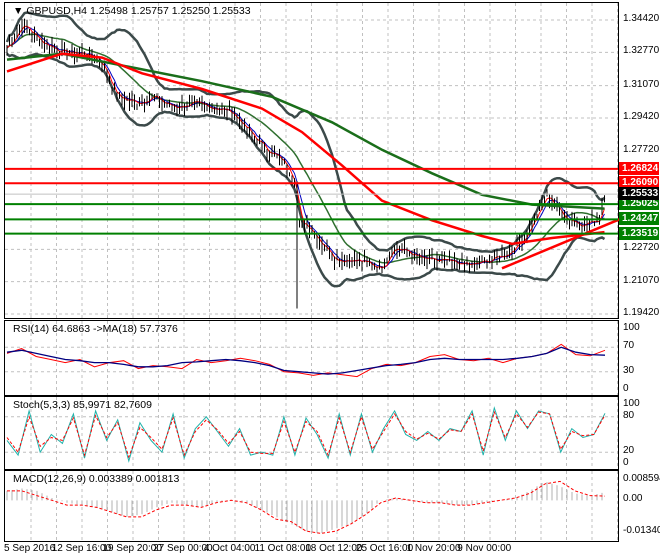  I want to click on high-value: 1.25757, so click(149, 11).